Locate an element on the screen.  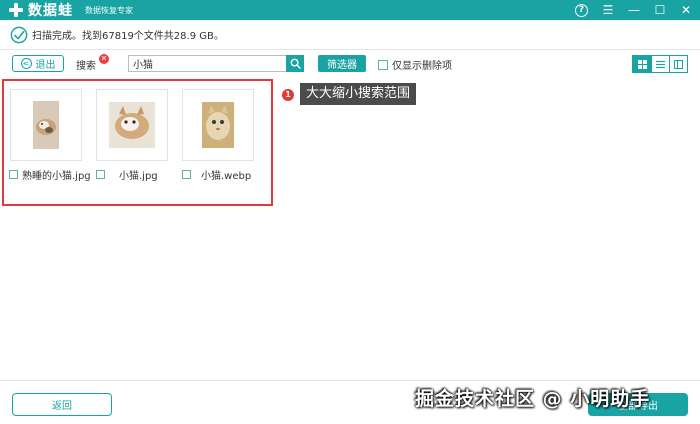
app-title: 数据蛙 is located at coordinates (50, 11).